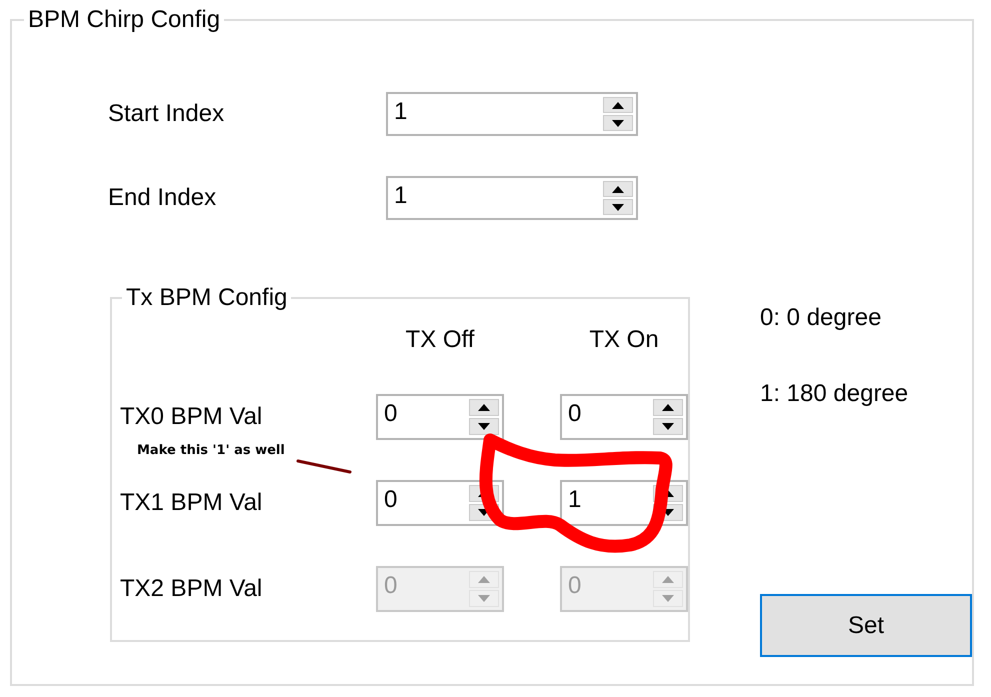 This screenshot has width=991, height=697. What do you see at coordinates (163, 198) in the screenshot?
I see `field-label: End Index` at bounding box center [163, 198].